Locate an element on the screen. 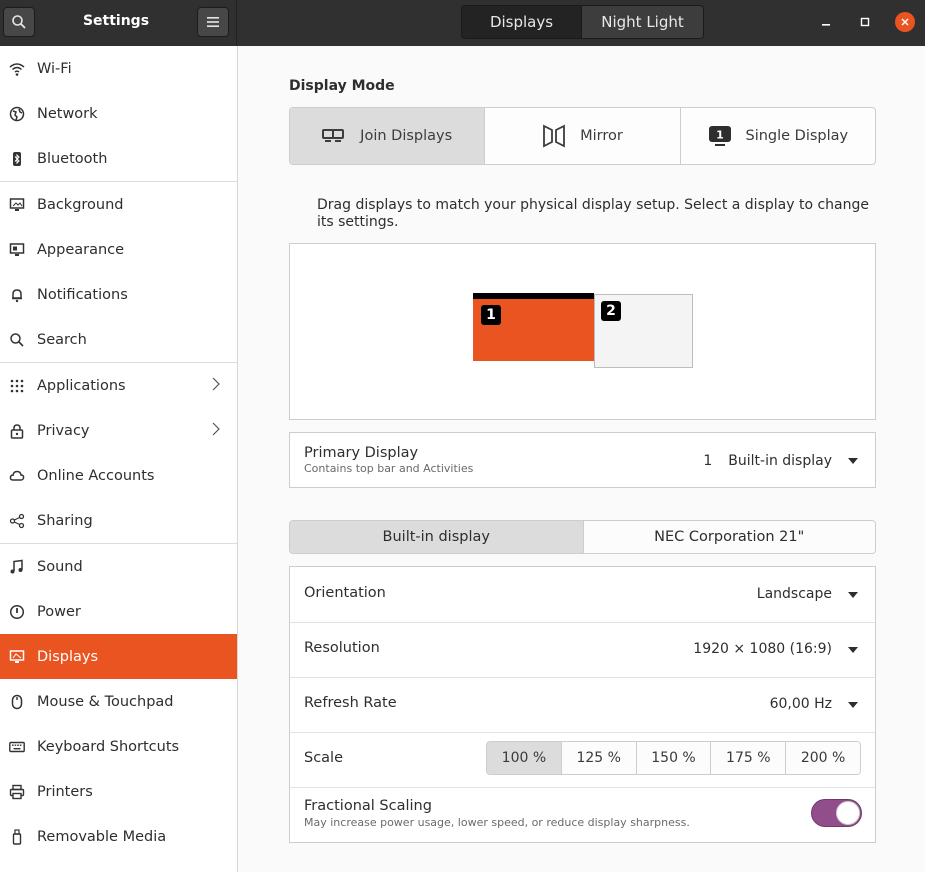 Image resolution: width=925 pixels, height=872 pixels. sidebar-item-bluetooth: Bluetooth is located at coordinates (118, 158).